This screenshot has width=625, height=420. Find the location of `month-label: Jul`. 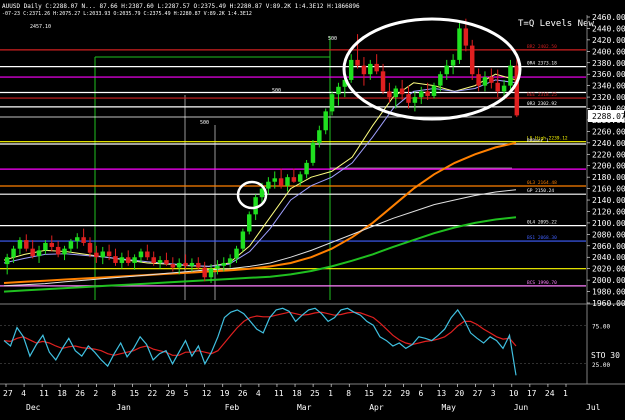

month-label: Jul is located at coordinates (593, 407).